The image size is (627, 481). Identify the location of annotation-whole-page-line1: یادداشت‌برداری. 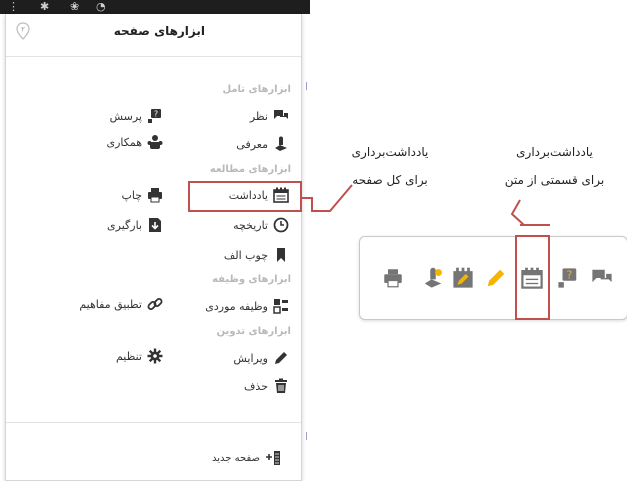
(390, 152).